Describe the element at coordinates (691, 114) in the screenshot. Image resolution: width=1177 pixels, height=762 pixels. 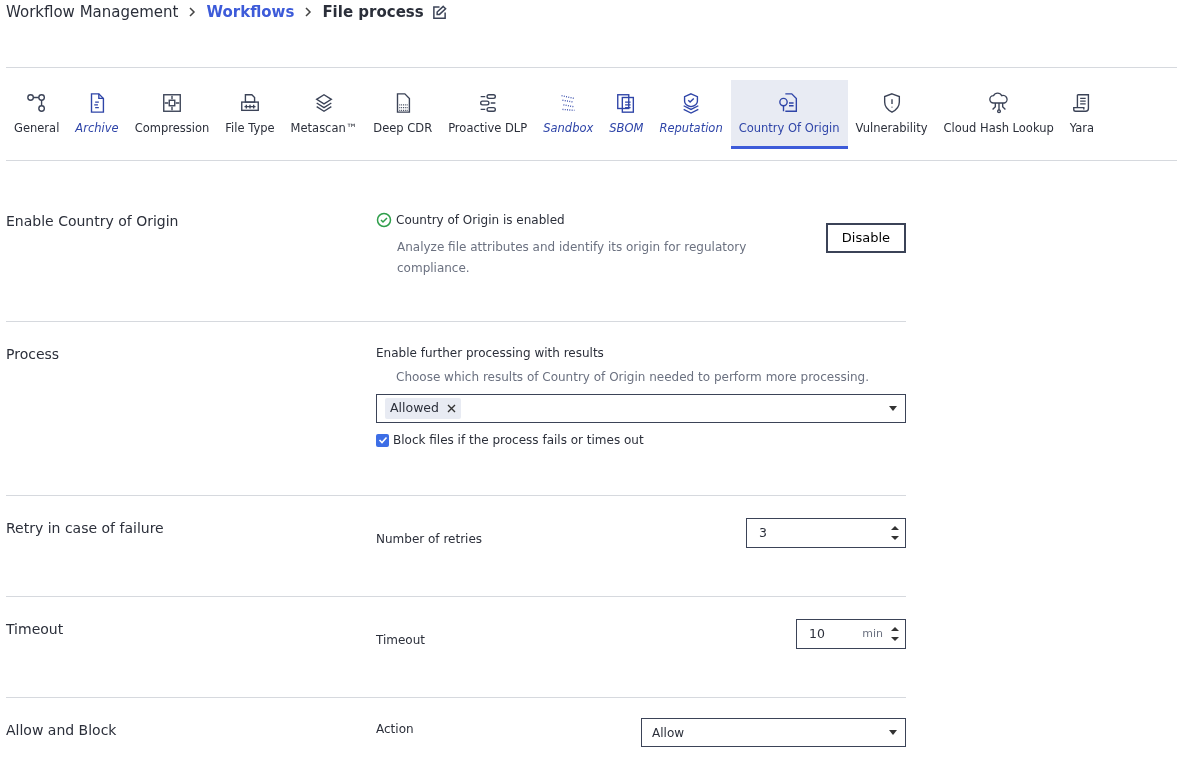
I see `tab: Reputation` at that location.